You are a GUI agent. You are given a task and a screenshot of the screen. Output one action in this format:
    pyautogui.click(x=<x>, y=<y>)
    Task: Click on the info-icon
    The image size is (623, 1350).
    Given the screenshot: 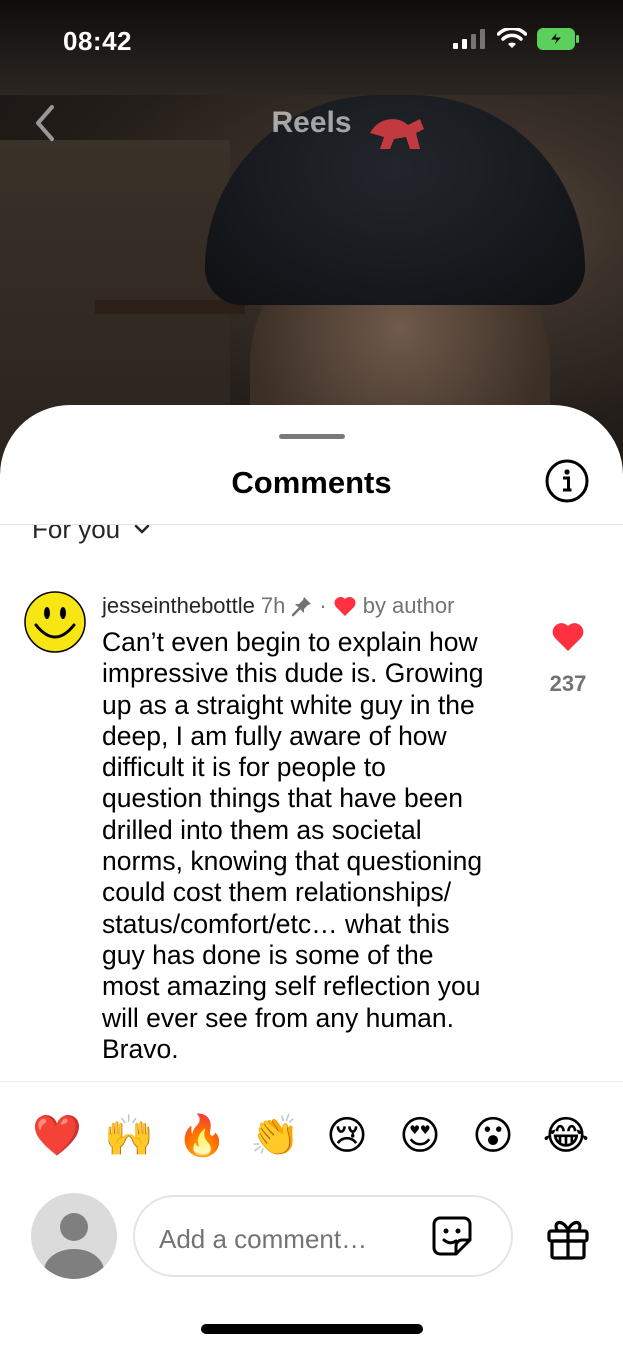 What is the action you would take?
    pyautogui.click(x=567, y=481)
    